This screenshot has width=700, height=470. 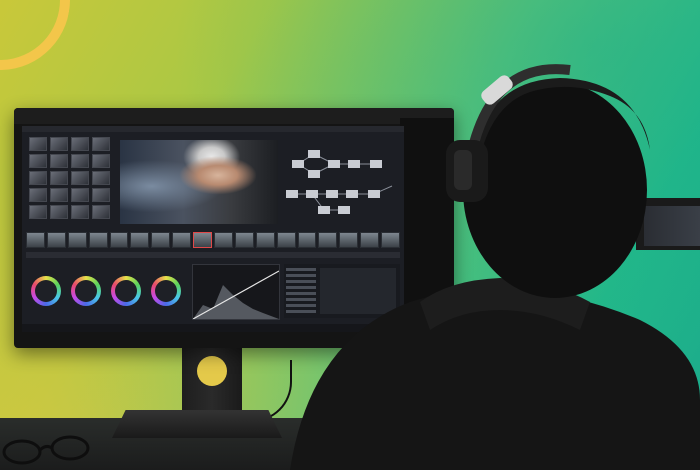 I want to click on color-wheel-gain, so click(x=126, y=291).